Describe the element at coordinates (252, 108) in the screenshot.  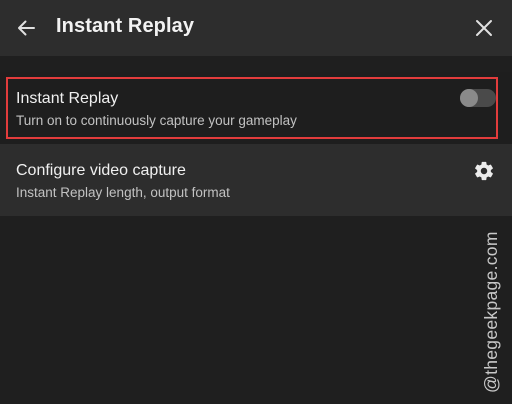
I see `highlight-box` at that location.